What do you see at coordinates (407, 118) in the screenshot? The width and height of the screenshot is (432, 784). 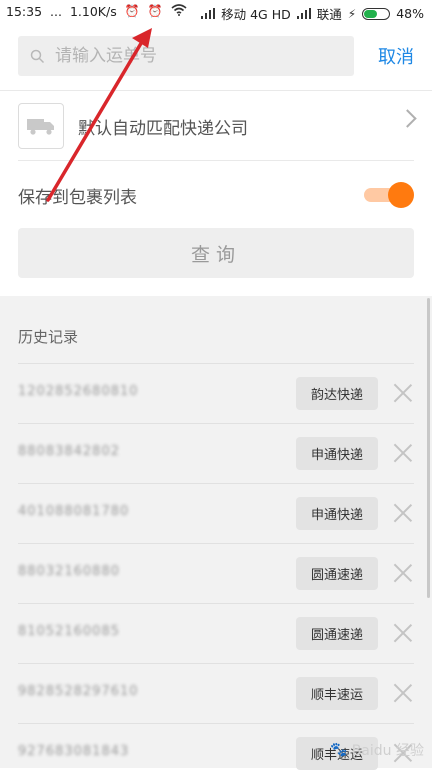 I see `chevron-right-icon` at bounding box center [407, 118].